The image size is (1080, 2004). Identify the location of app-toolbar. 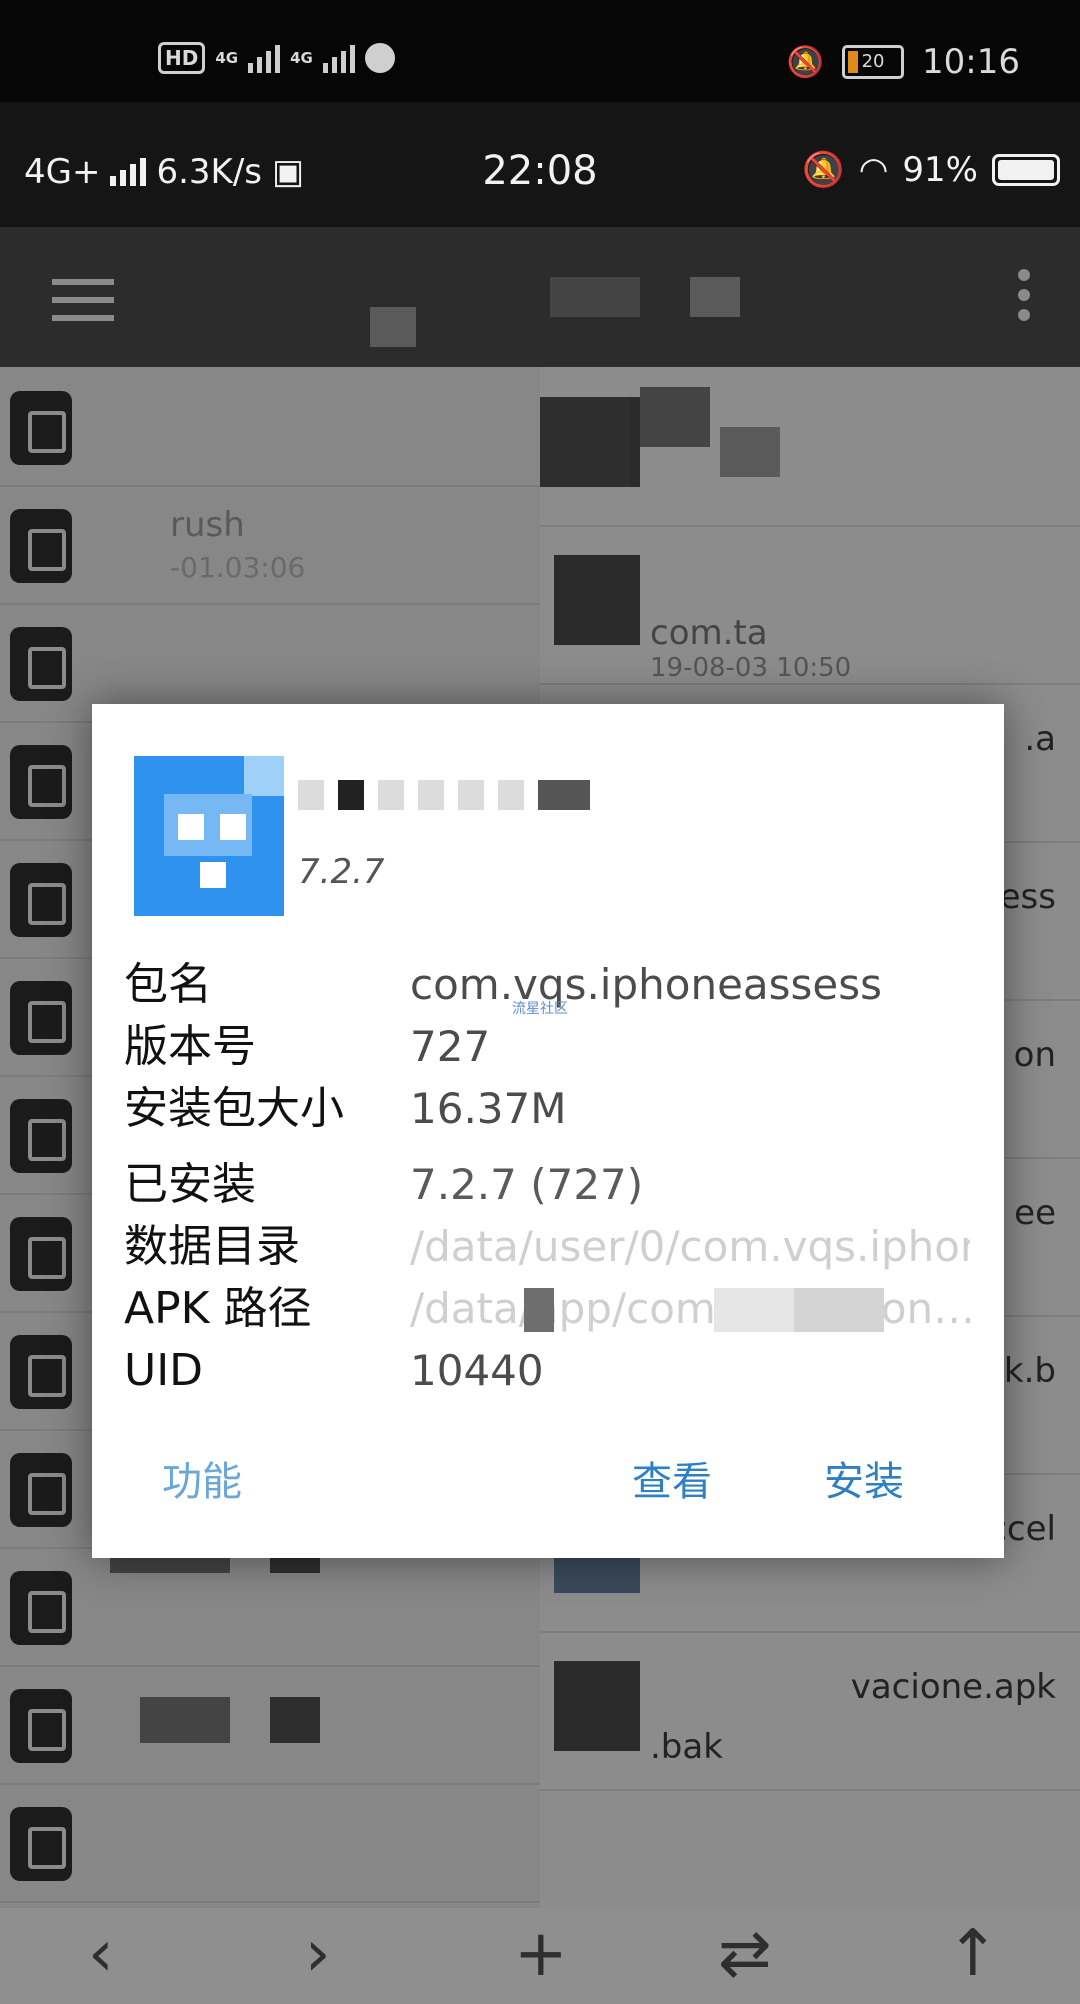
(540, 297).